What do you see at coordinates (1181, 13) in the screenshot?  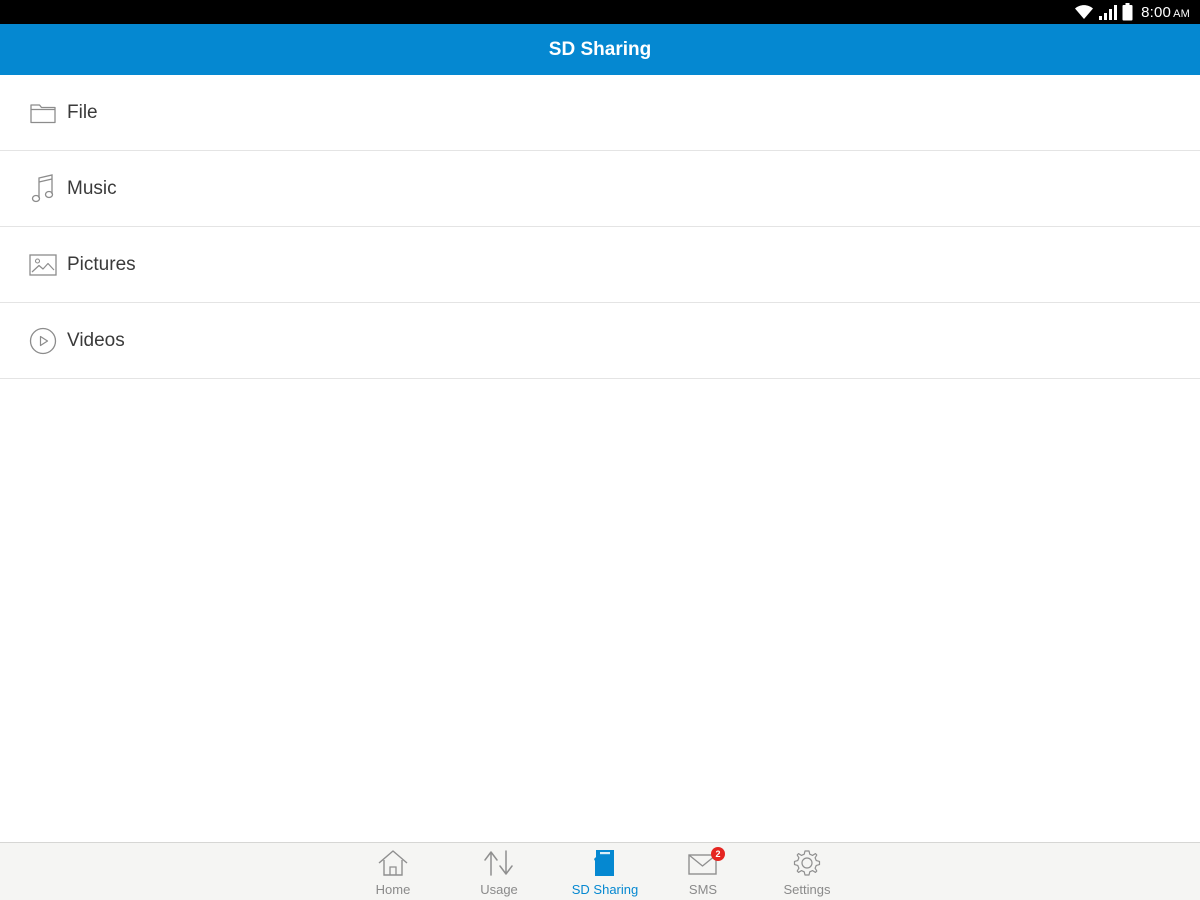 I see `status-time-ampm: AM` at bounding box center [1181, 13].